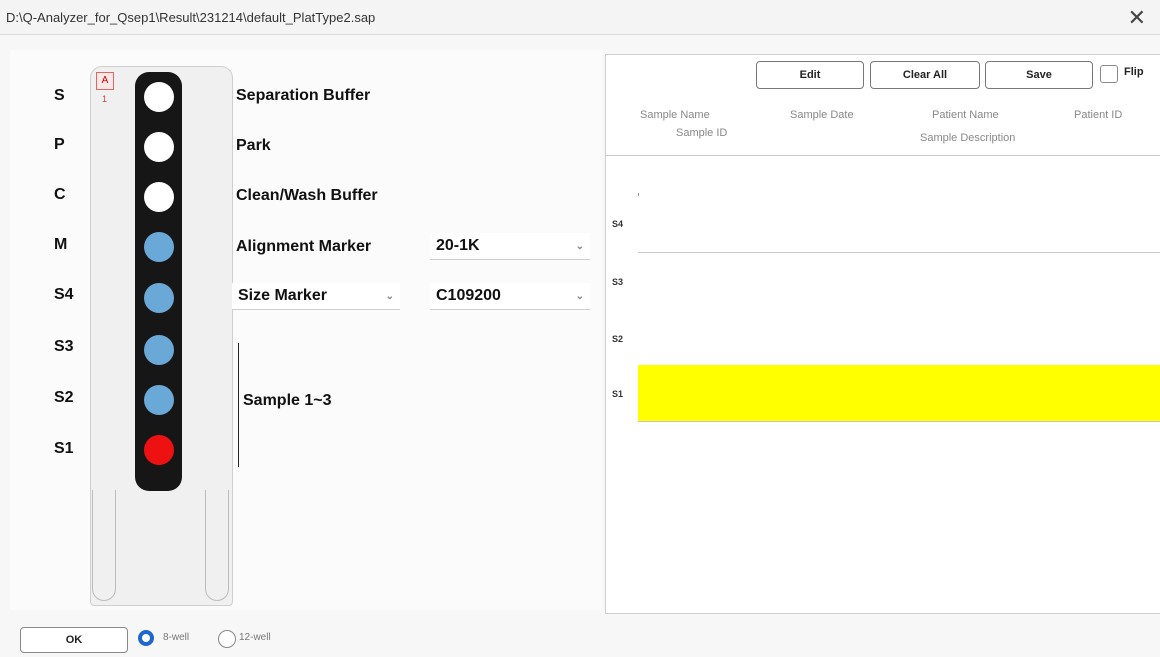 This screenshot has width=1160, height=657. I want to click on table-row-s4, so click(899, 224).